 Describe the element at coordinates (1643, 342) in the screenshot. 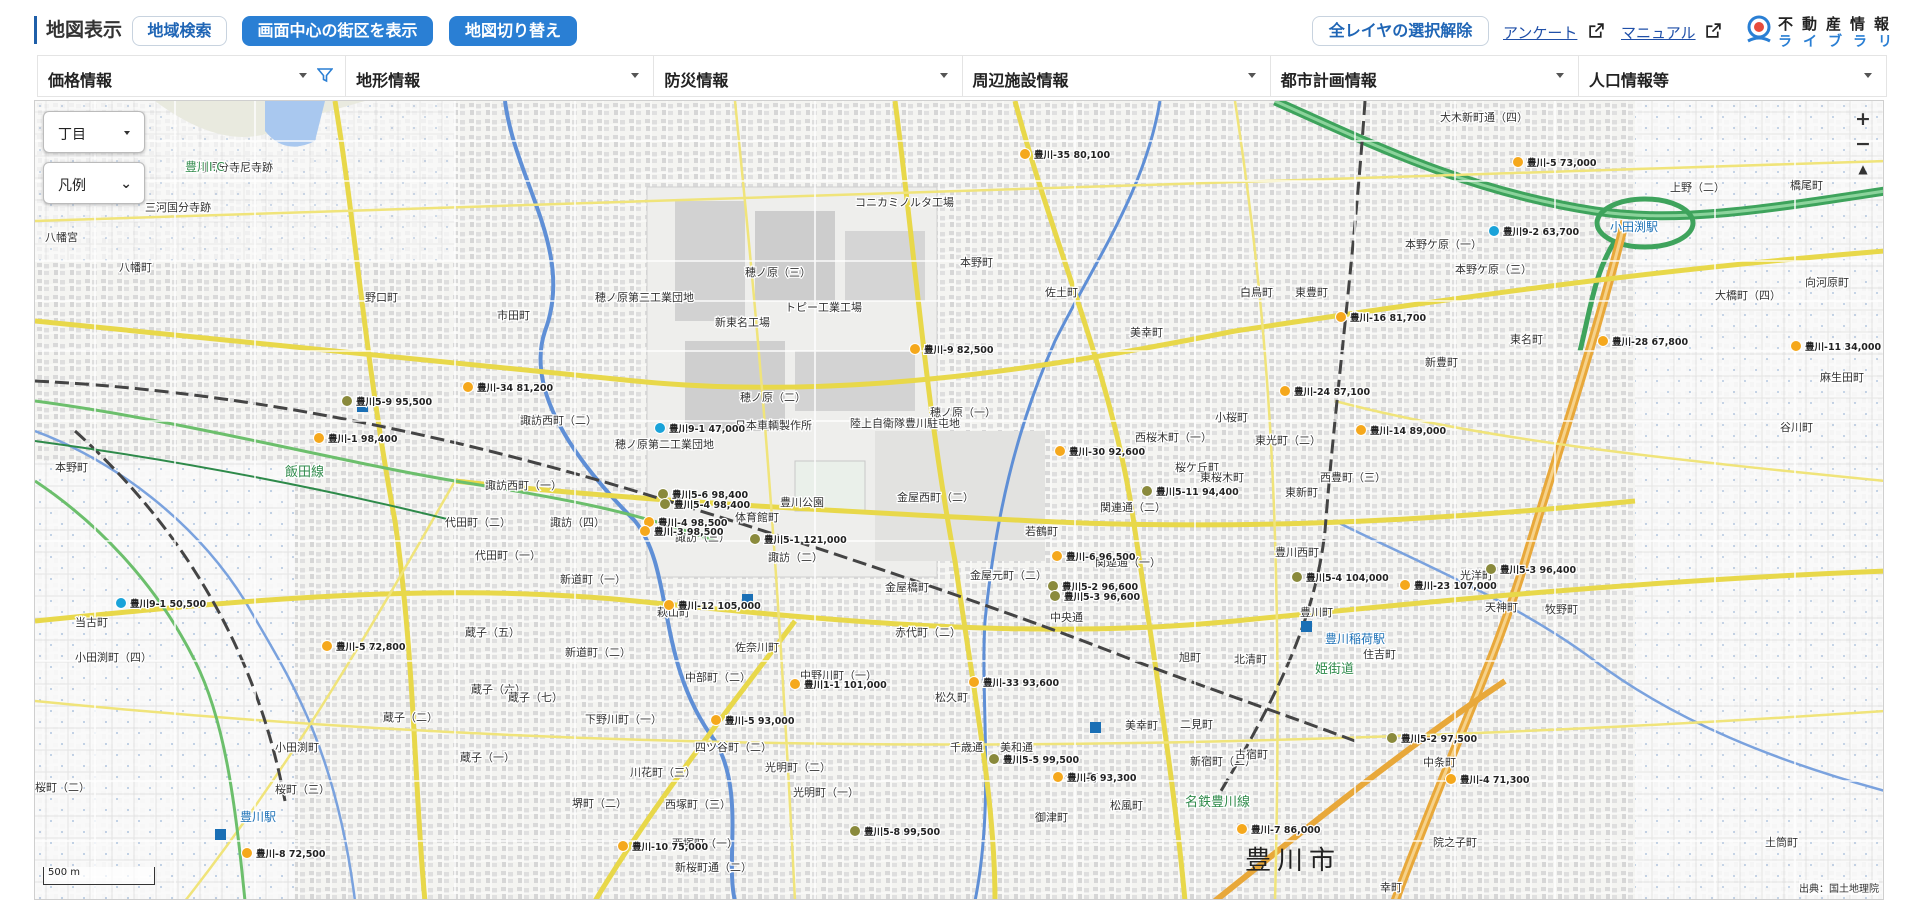

I see `price-point-marker: 豊川-28 67,800` at that location.